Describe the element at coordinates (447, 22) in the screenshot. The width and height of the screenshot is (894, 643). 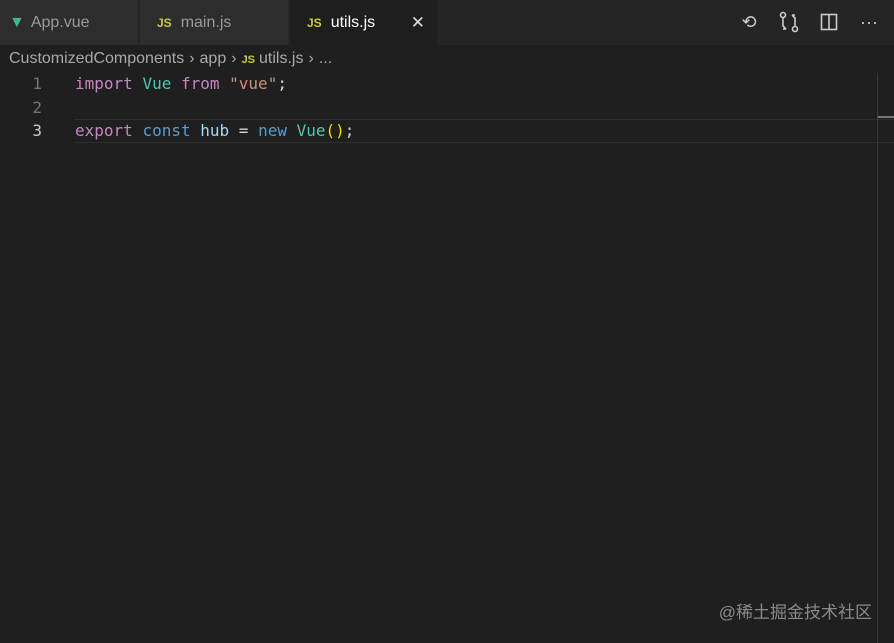
I see `tab-bar: ▼ App.vue JS main.js JS utils.js ✕ ⟲ ···` at that location.